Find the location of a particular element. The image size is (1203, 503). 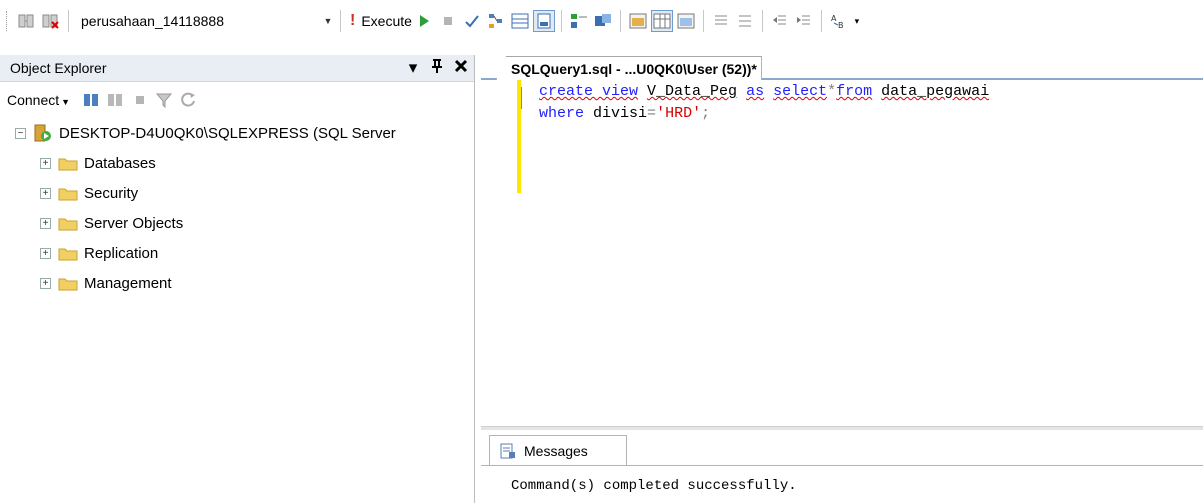

include-plan-icon is located at coordinates (603, 21).